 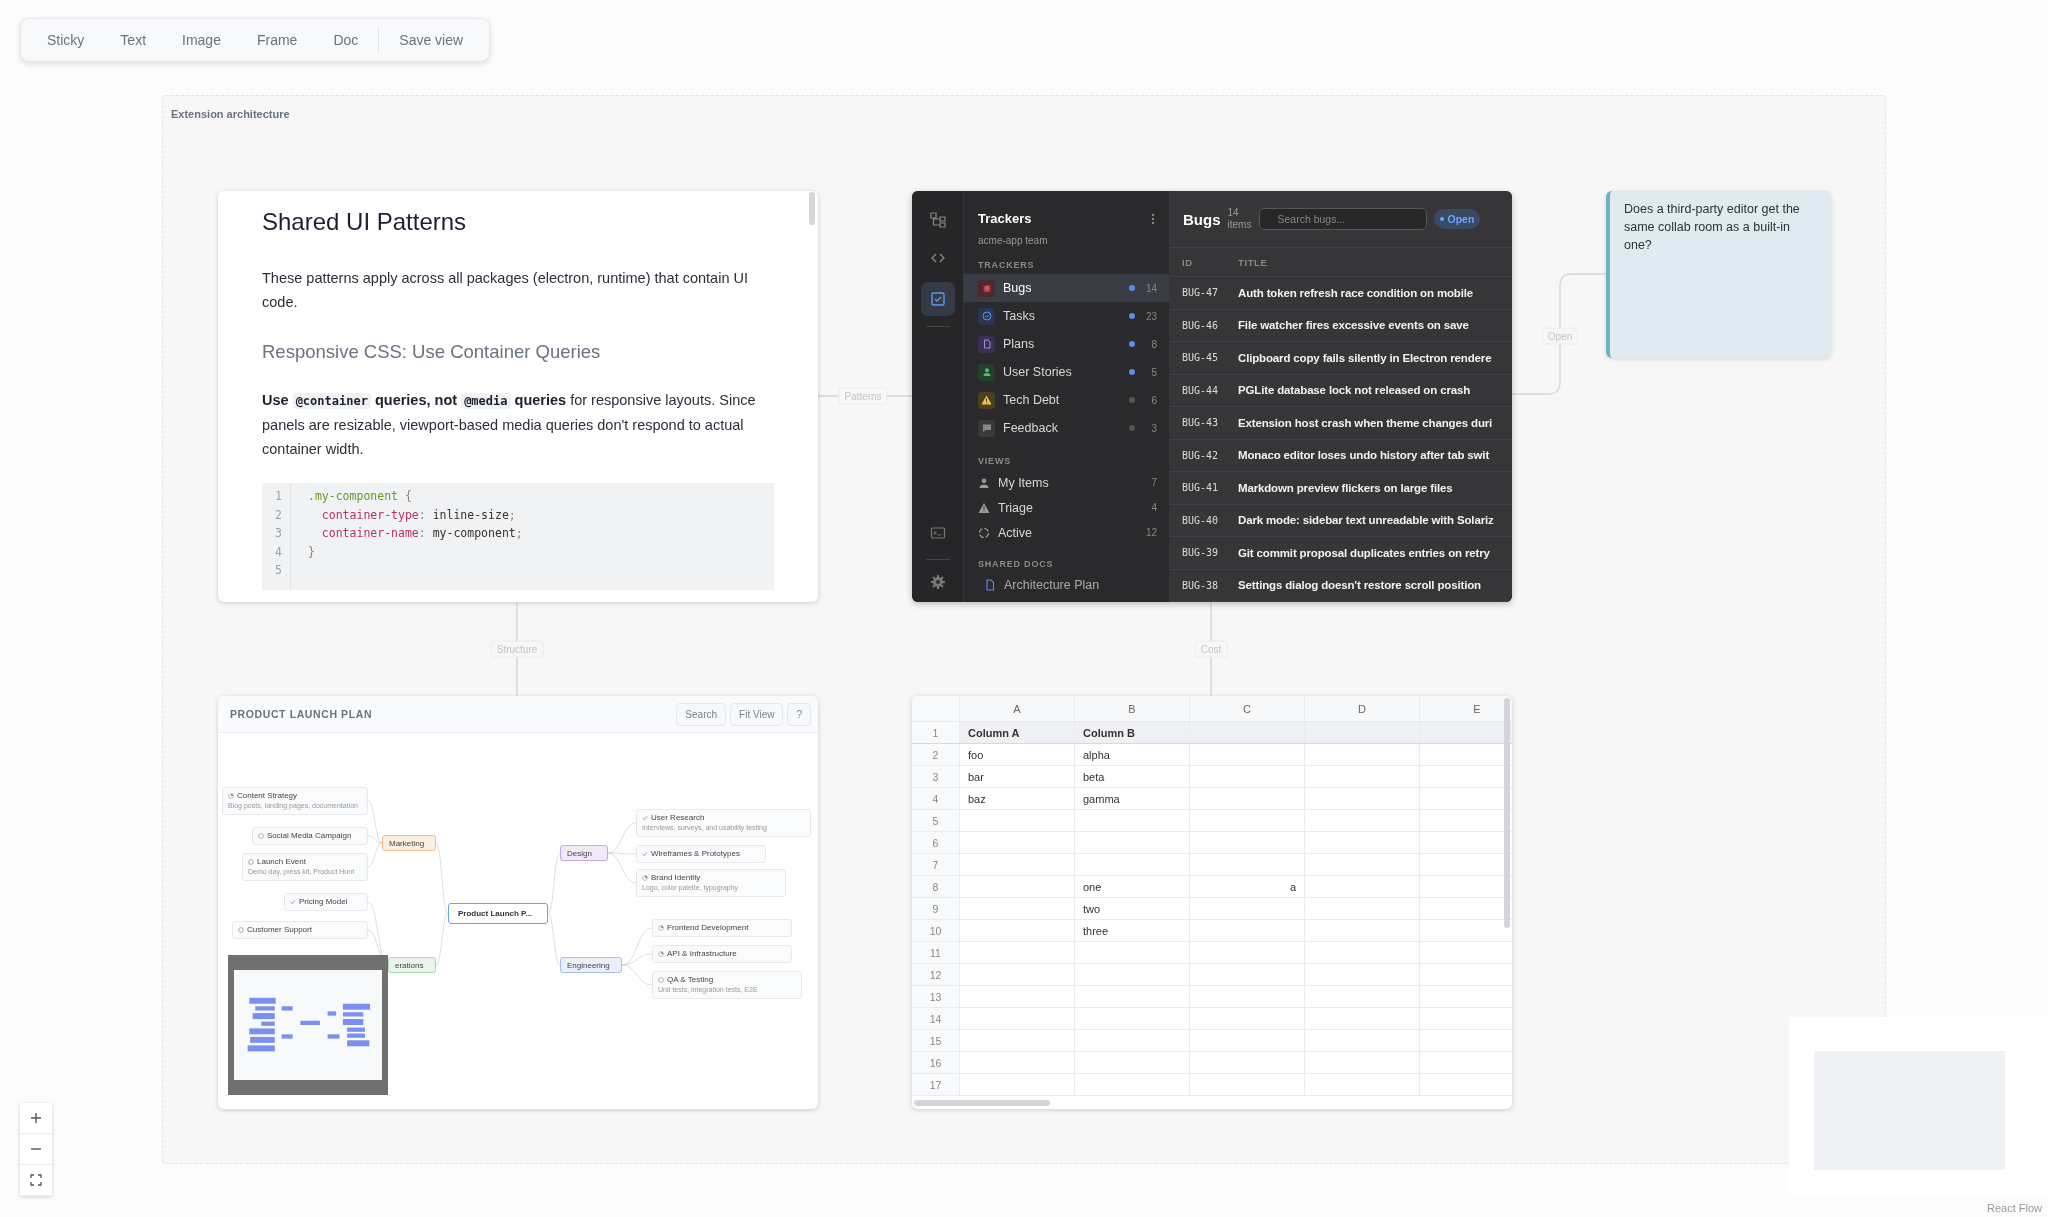 I want to click on partial-circle-icon, so click(x=231, y=796).